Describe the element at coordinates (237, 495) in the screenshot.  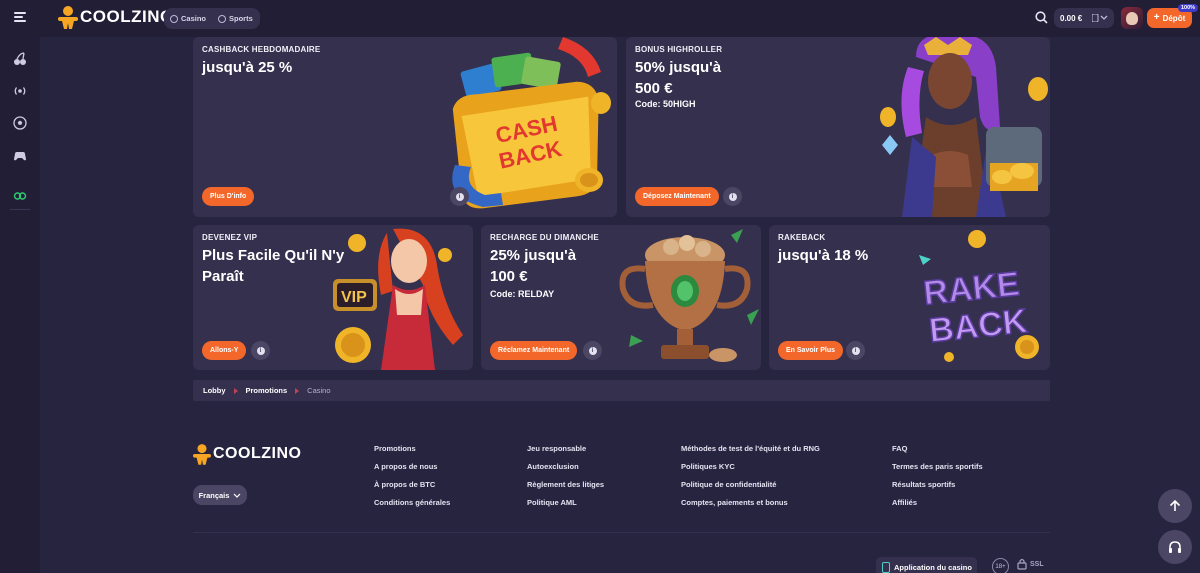
I see `chevron-down-icon` at that location.